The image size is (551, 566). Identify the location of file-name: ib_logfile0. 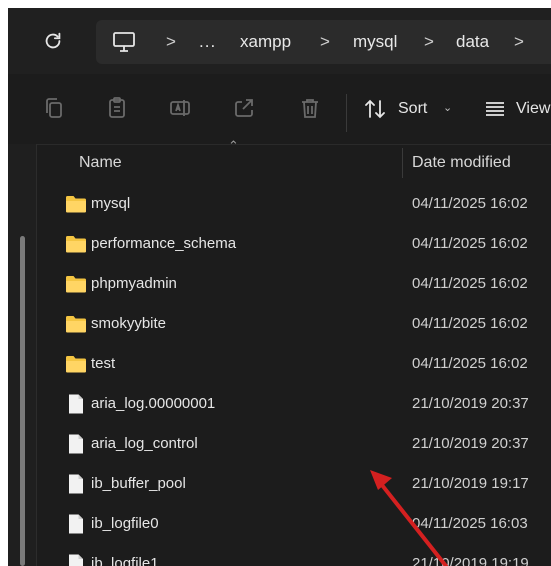
(125, 523).